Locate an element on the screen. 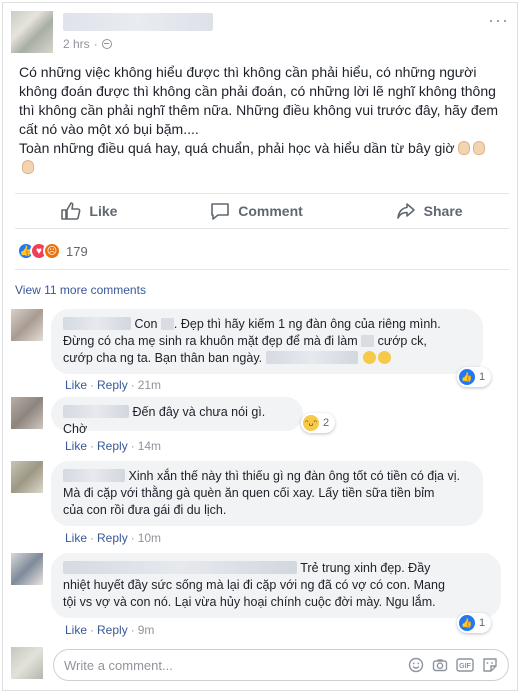 Image resolution: width=520 pixels, height=693 pixels. post-actions-bar: Like Comment Share is located at coordinates (262, 211).